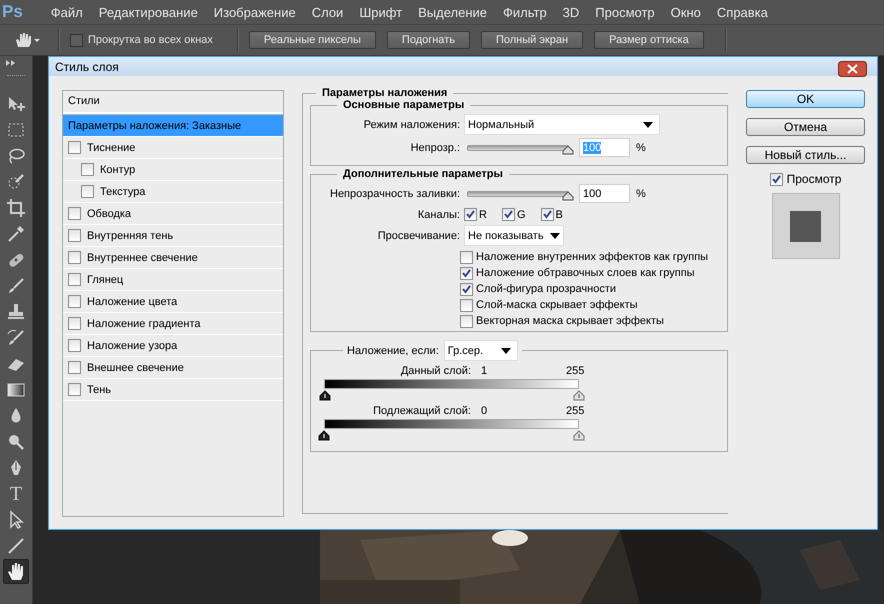  I want to click on checkbox-label: R, so click(483, 214).